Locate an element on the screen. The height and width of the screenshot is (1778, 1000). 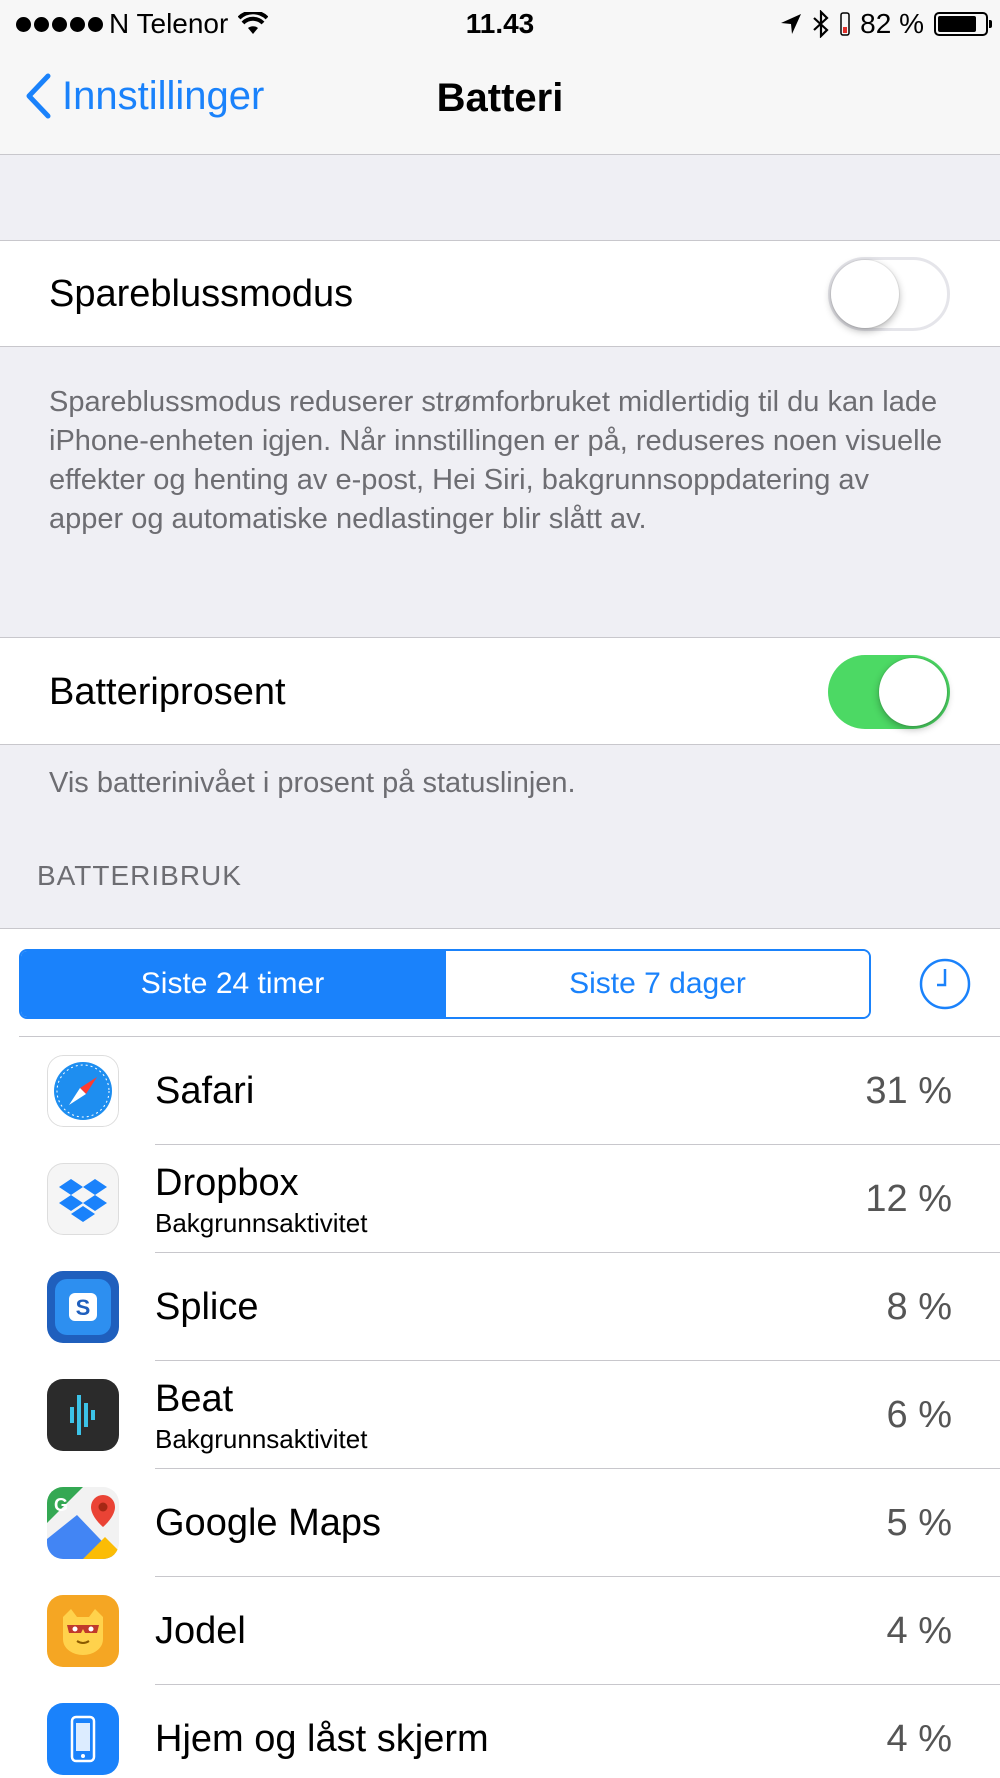
battery-icon is located at coordinates (963, 24).